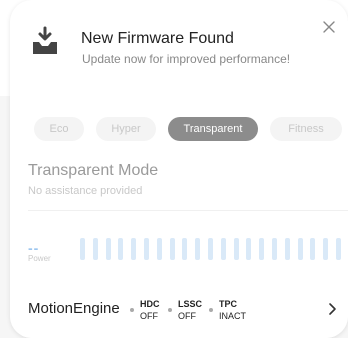 This screenshot has width=348, height=338. Describe the element at coordinates (232, 316) in the screenshot. I see `status-value: INACT` at that location.